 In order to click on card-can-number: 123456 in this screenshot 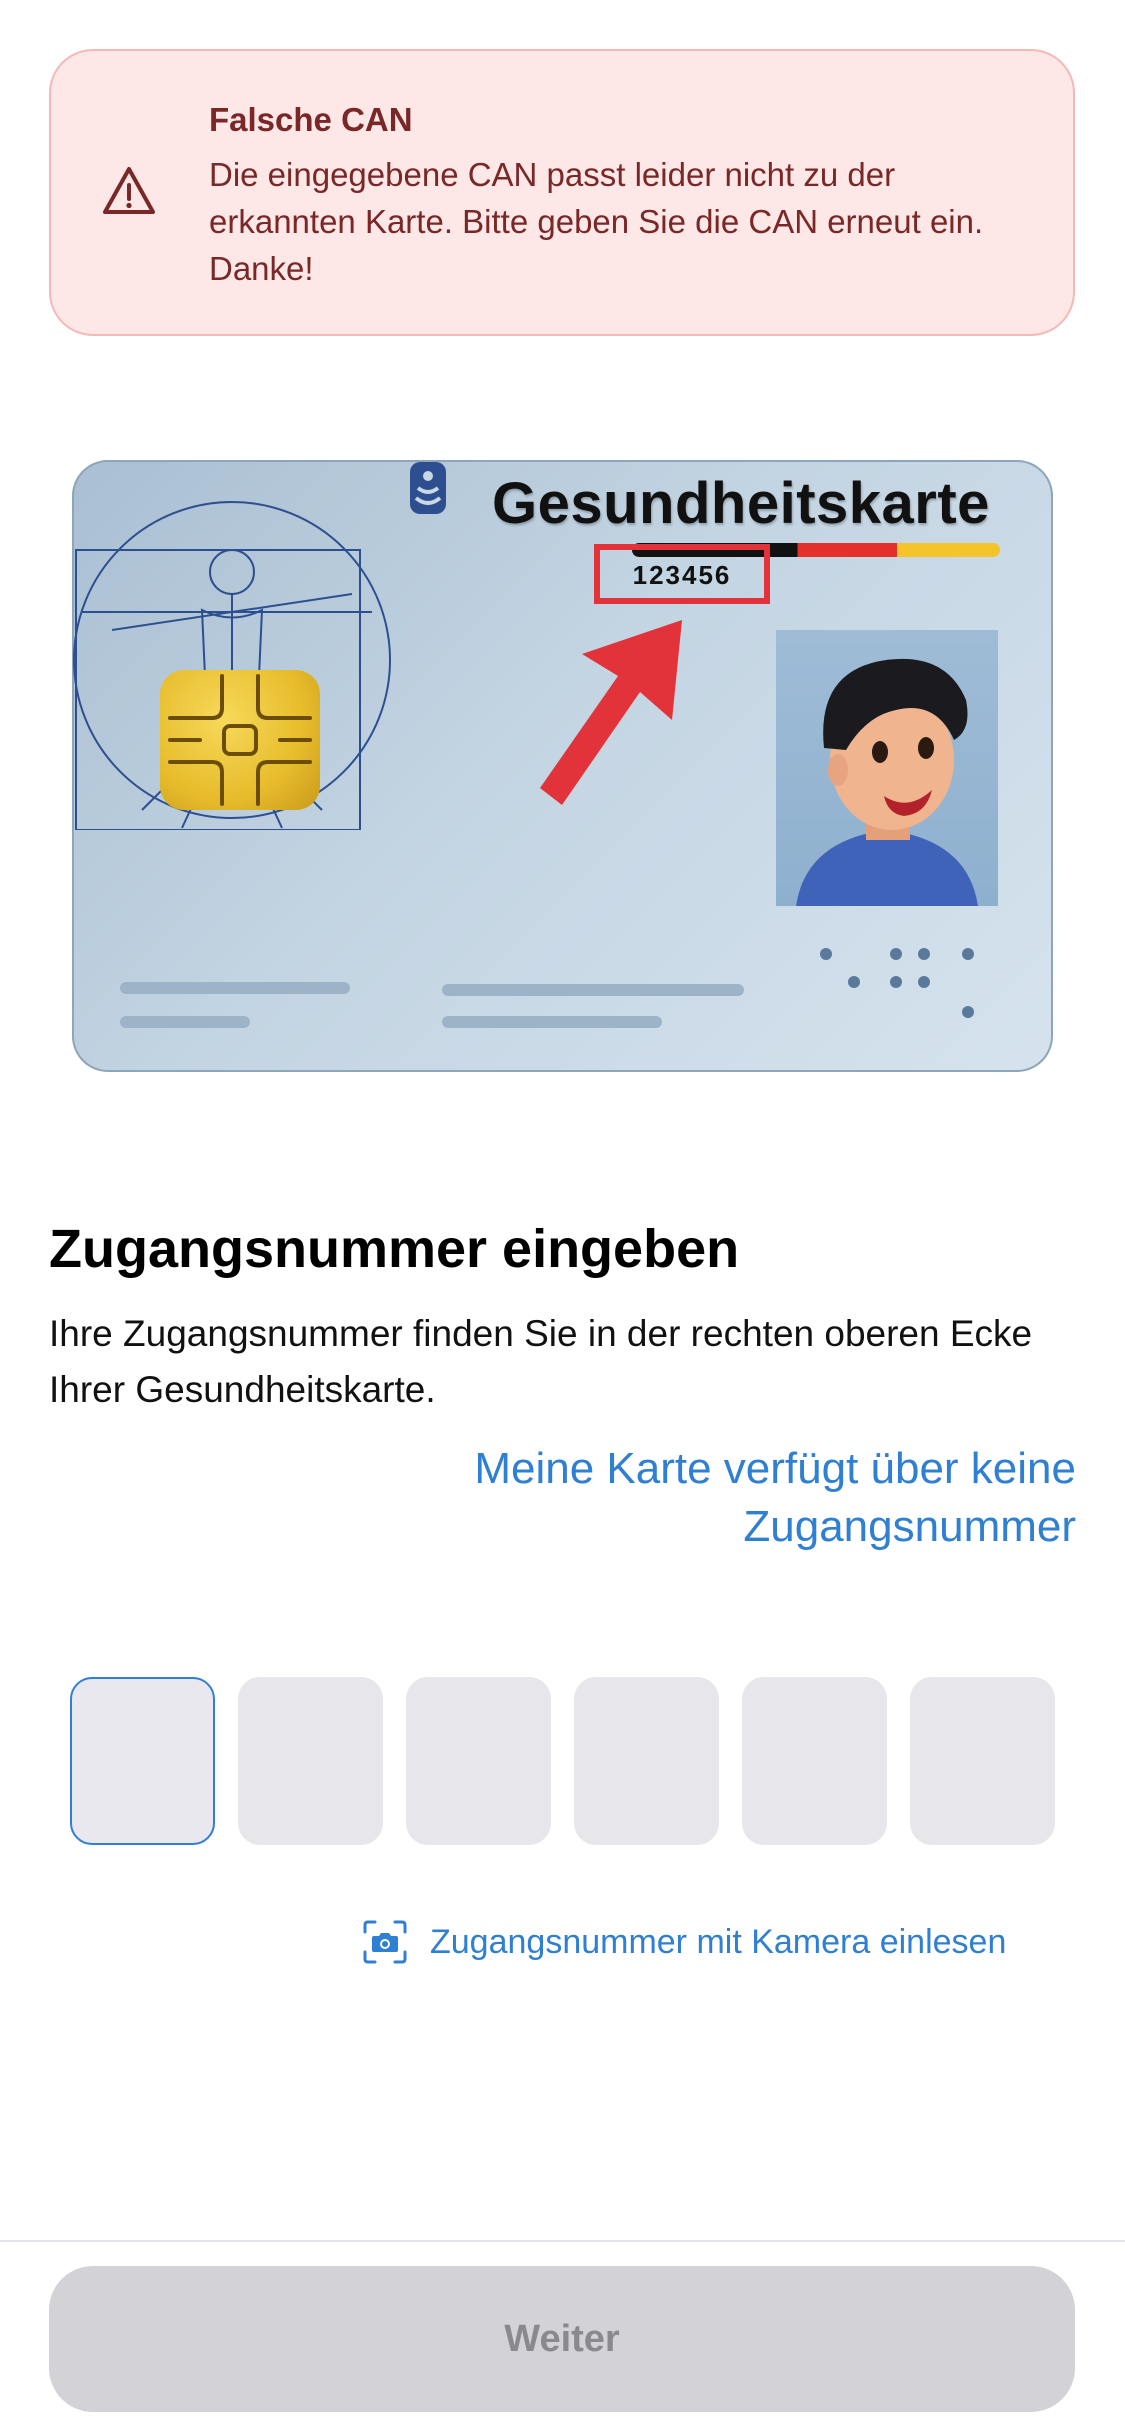, I will do `click(682, 575)`.